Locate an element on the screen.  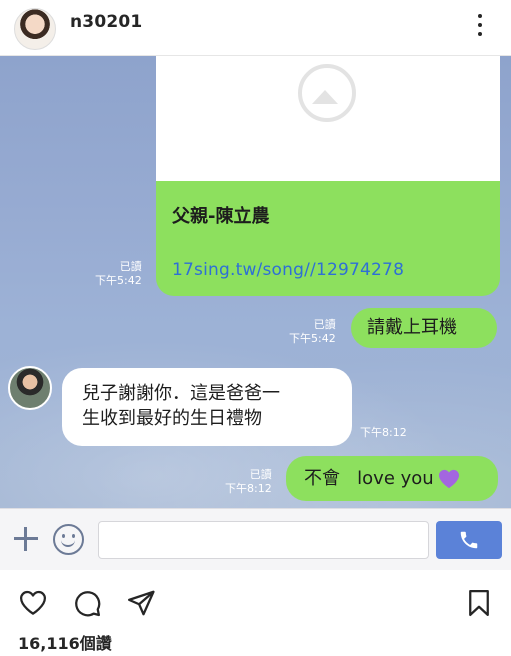
more-options-icon is located at coordinates (480, 25).